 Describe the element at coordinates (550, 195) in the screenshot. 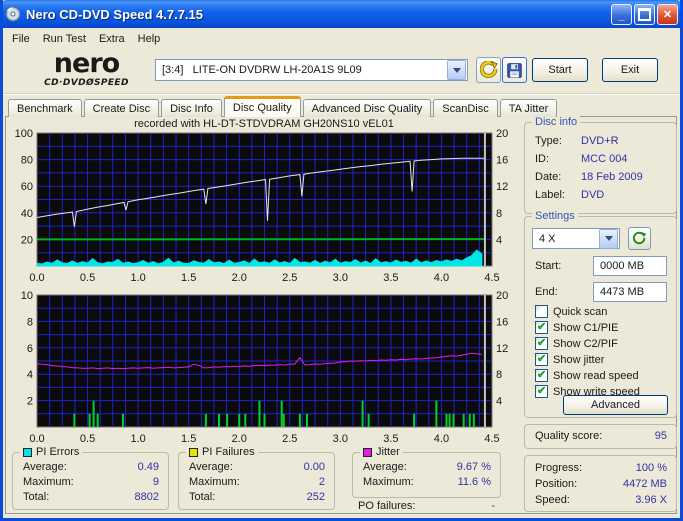

I see `disc-label-label: Label:` at that location.